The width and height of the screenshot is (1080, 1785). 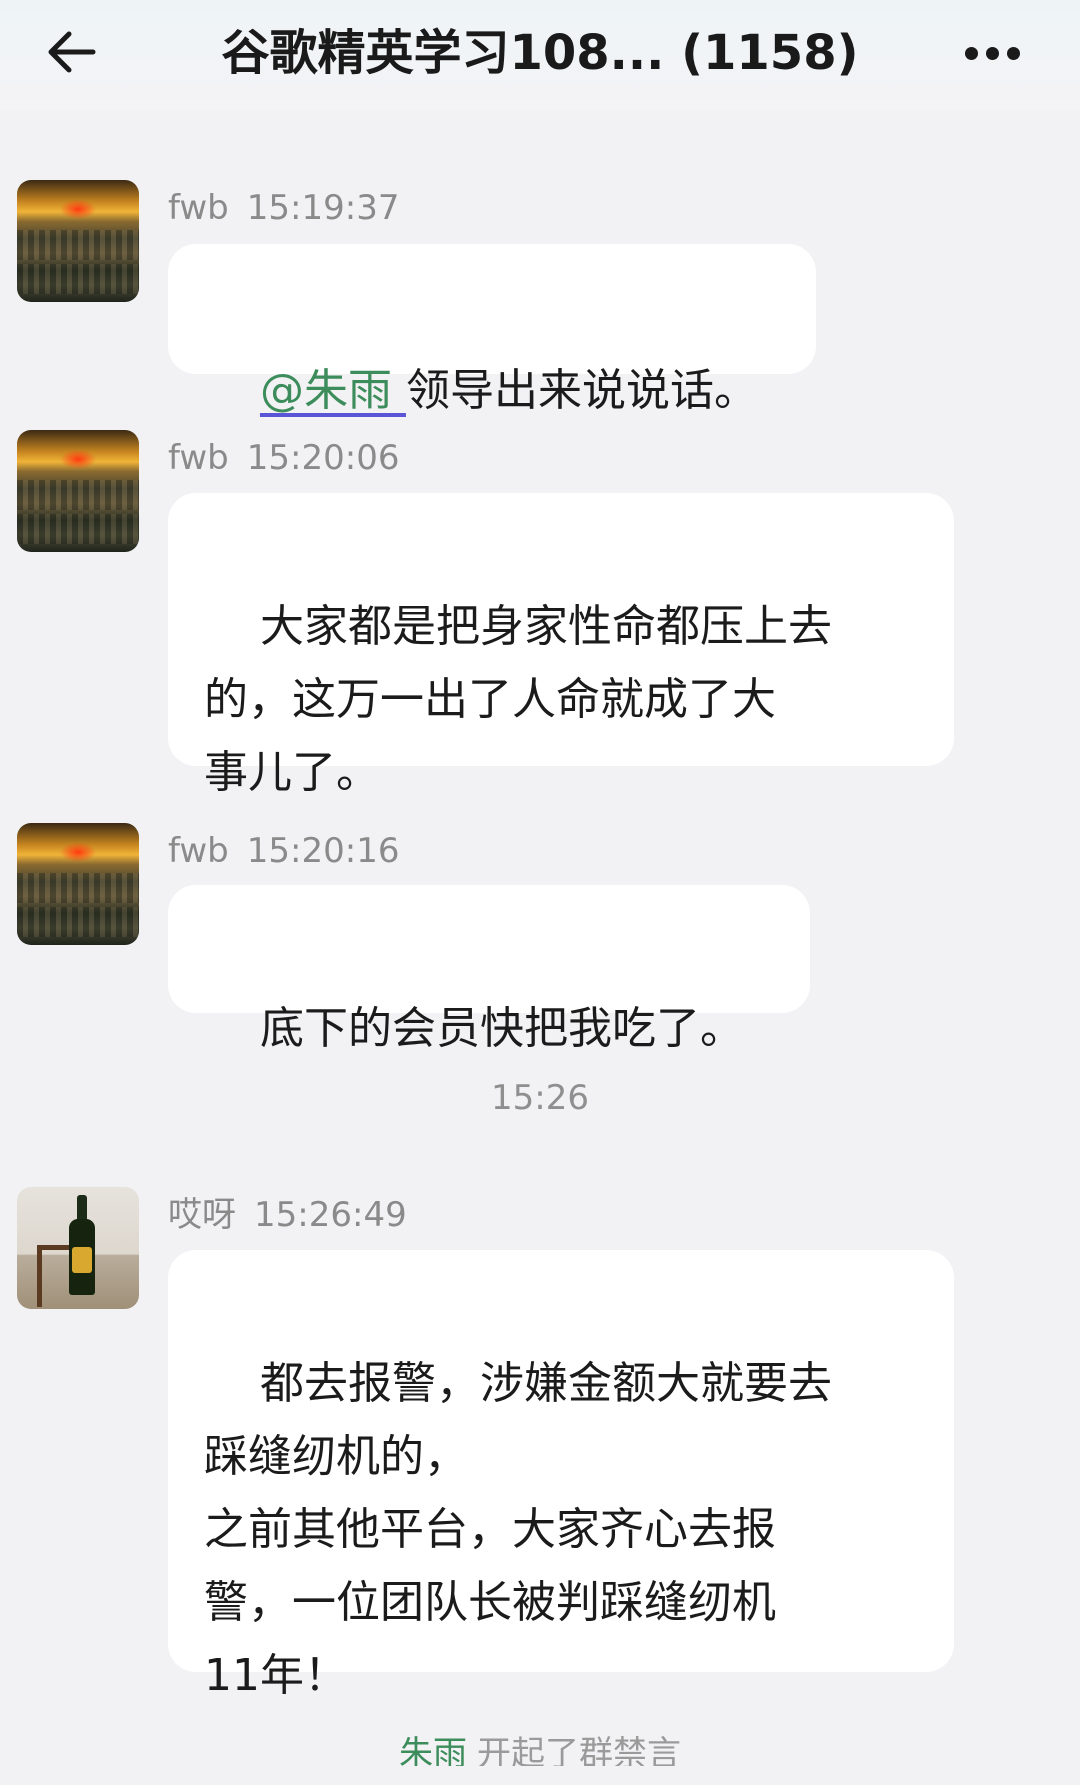 I want to click on message-time: 15:26:49, so click(x=330, y=1215).